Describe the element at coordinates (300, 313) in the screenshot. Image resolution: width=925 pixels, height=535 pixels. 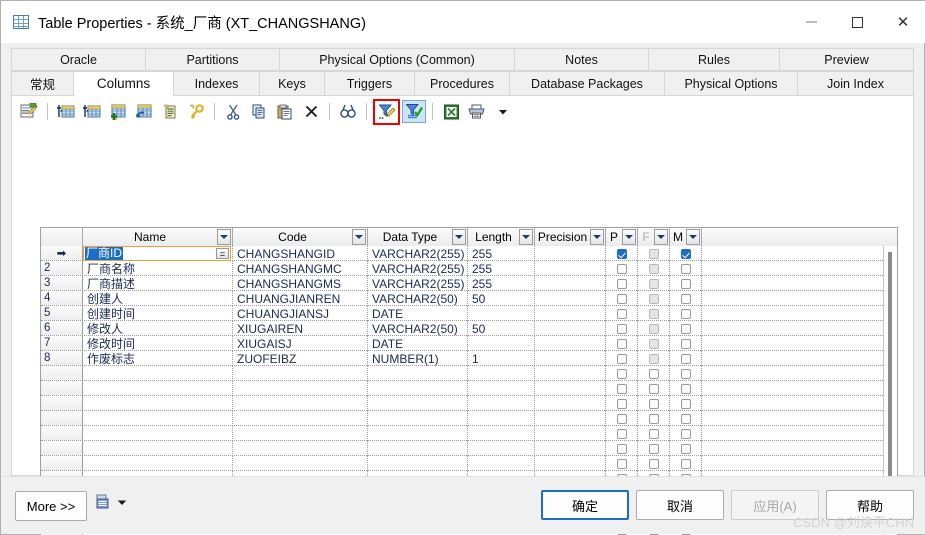
I see `cell-code: CHUANGJIANSJ` at that location.